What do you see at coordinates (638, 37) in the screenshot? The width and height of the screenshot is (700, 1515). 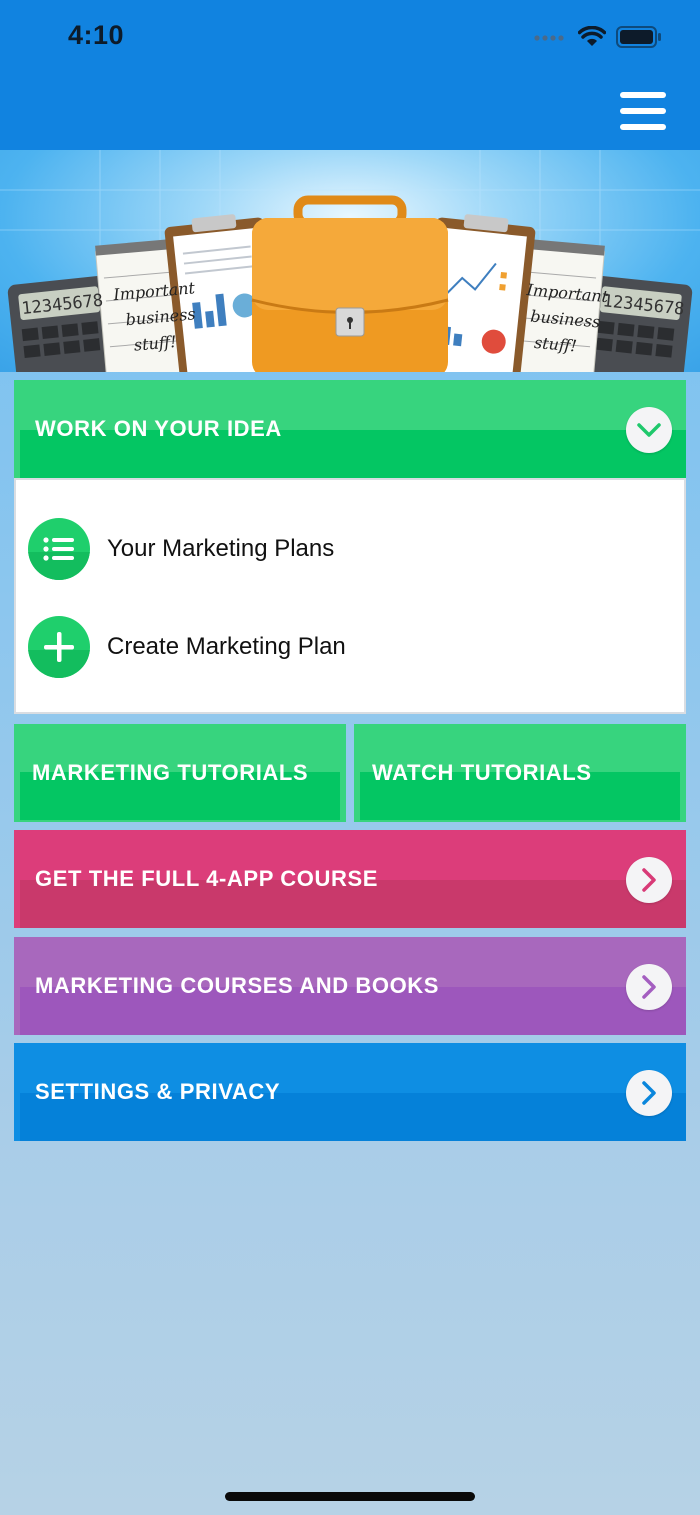 I see `battery-icon` at bounding box center [638, 37].